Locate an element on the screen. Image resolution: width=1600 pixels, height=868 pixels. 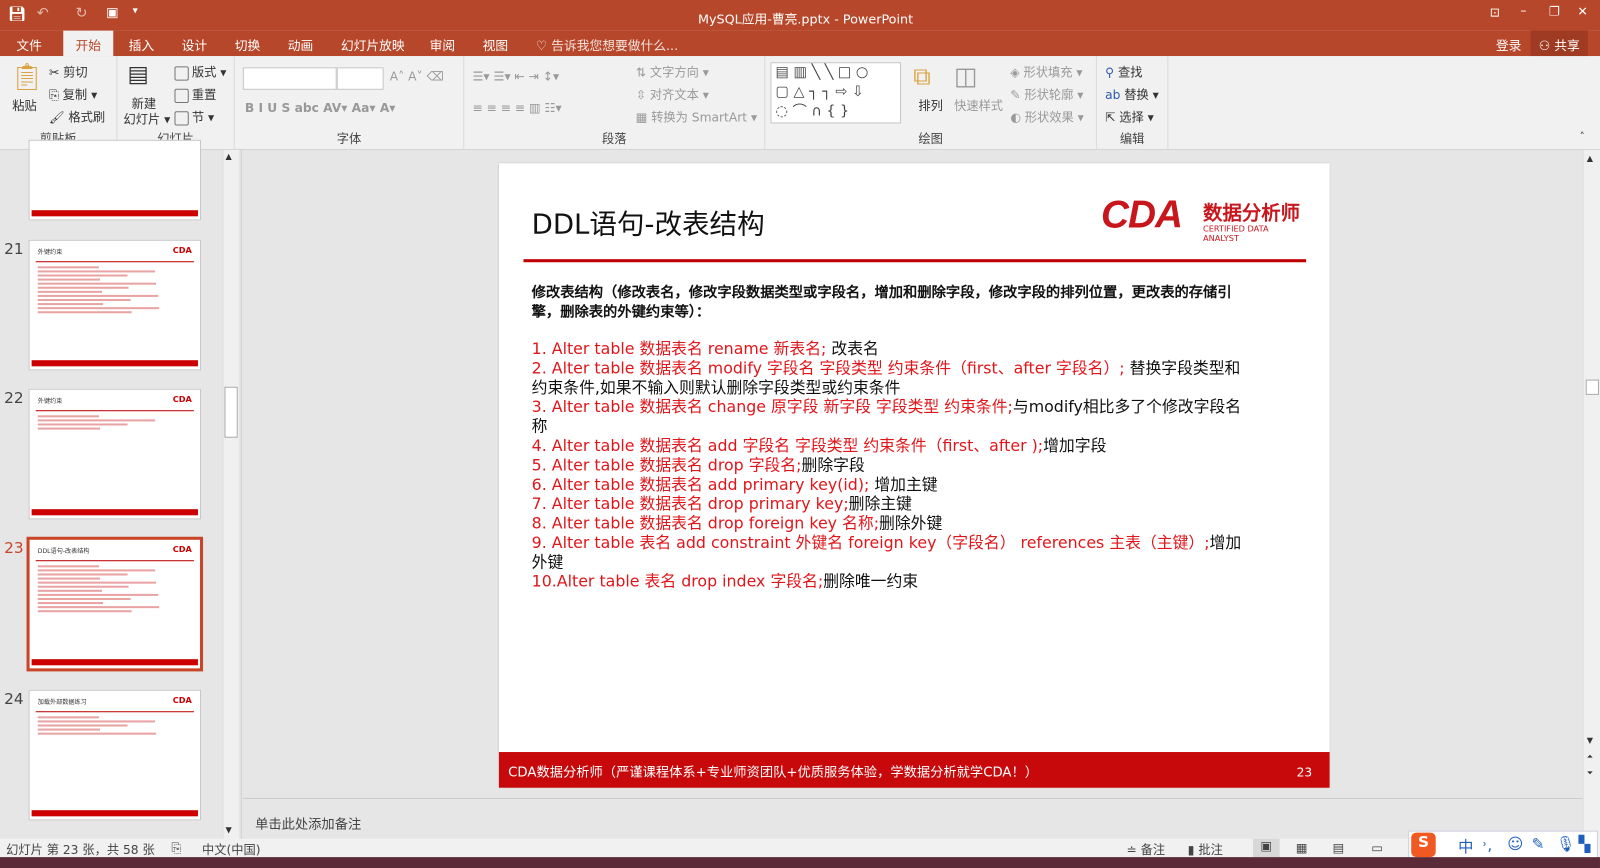
section-button: 节 ▾ is located at coordinates (194, 116).